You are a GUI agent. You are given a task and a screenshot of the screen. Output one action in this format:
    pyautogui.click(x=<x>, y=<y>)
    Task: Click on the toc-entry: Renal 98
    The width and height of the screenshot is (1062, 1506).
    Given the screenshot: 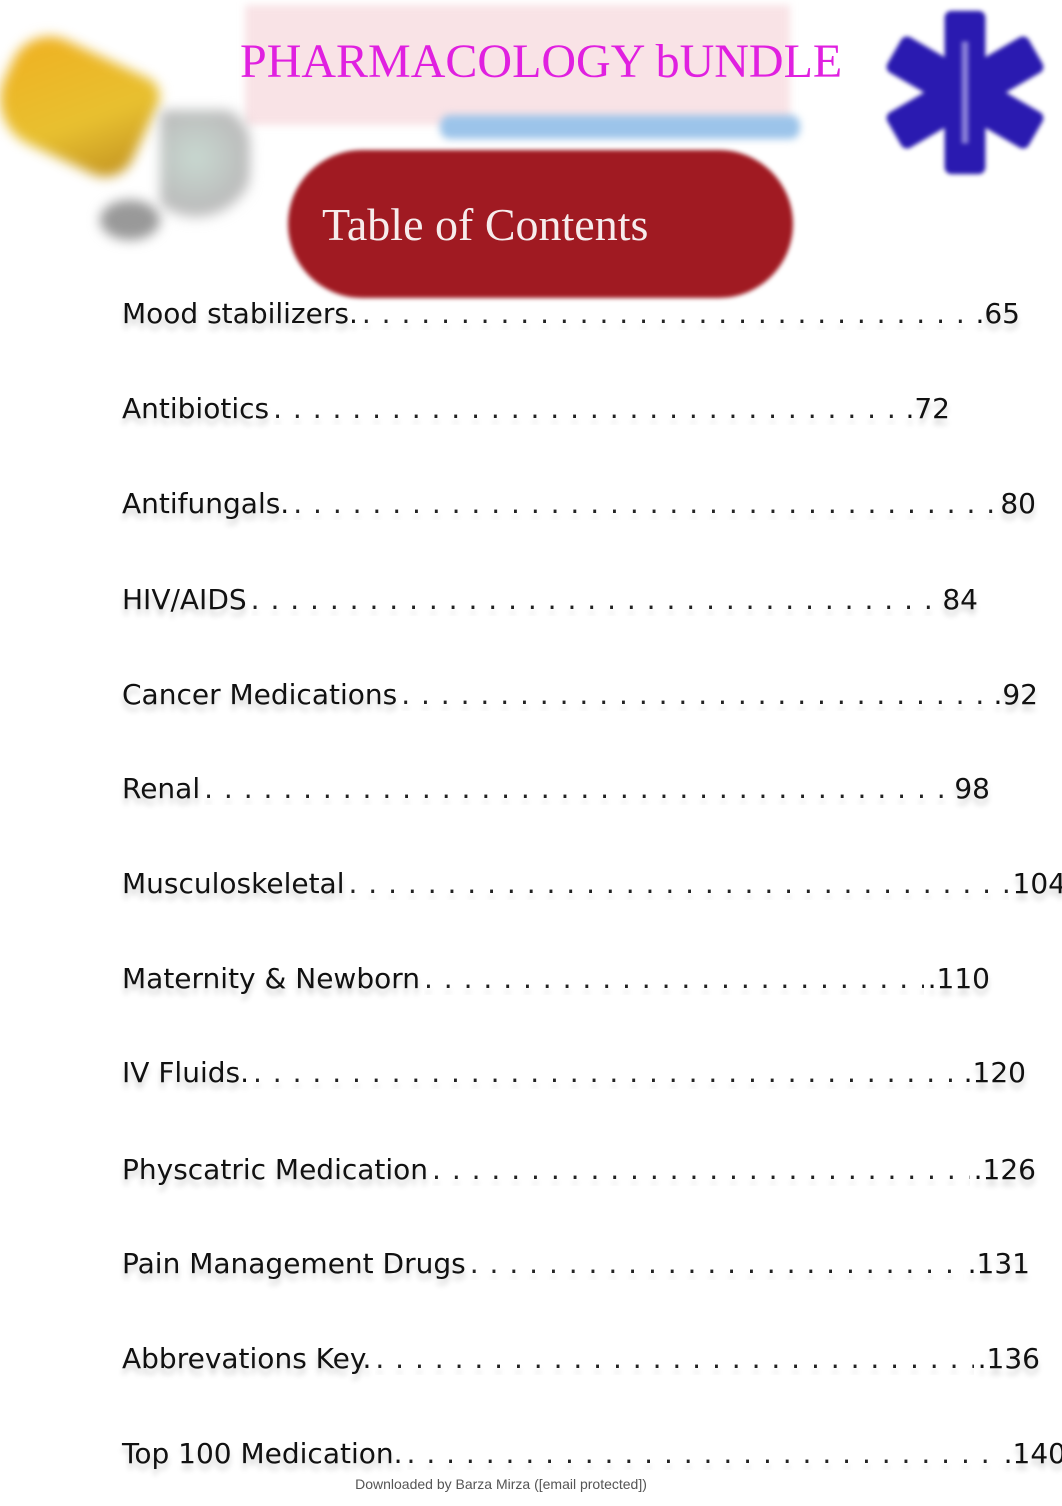 What is the action you would take?
    pyautogui.click(x=556, y=785)
    